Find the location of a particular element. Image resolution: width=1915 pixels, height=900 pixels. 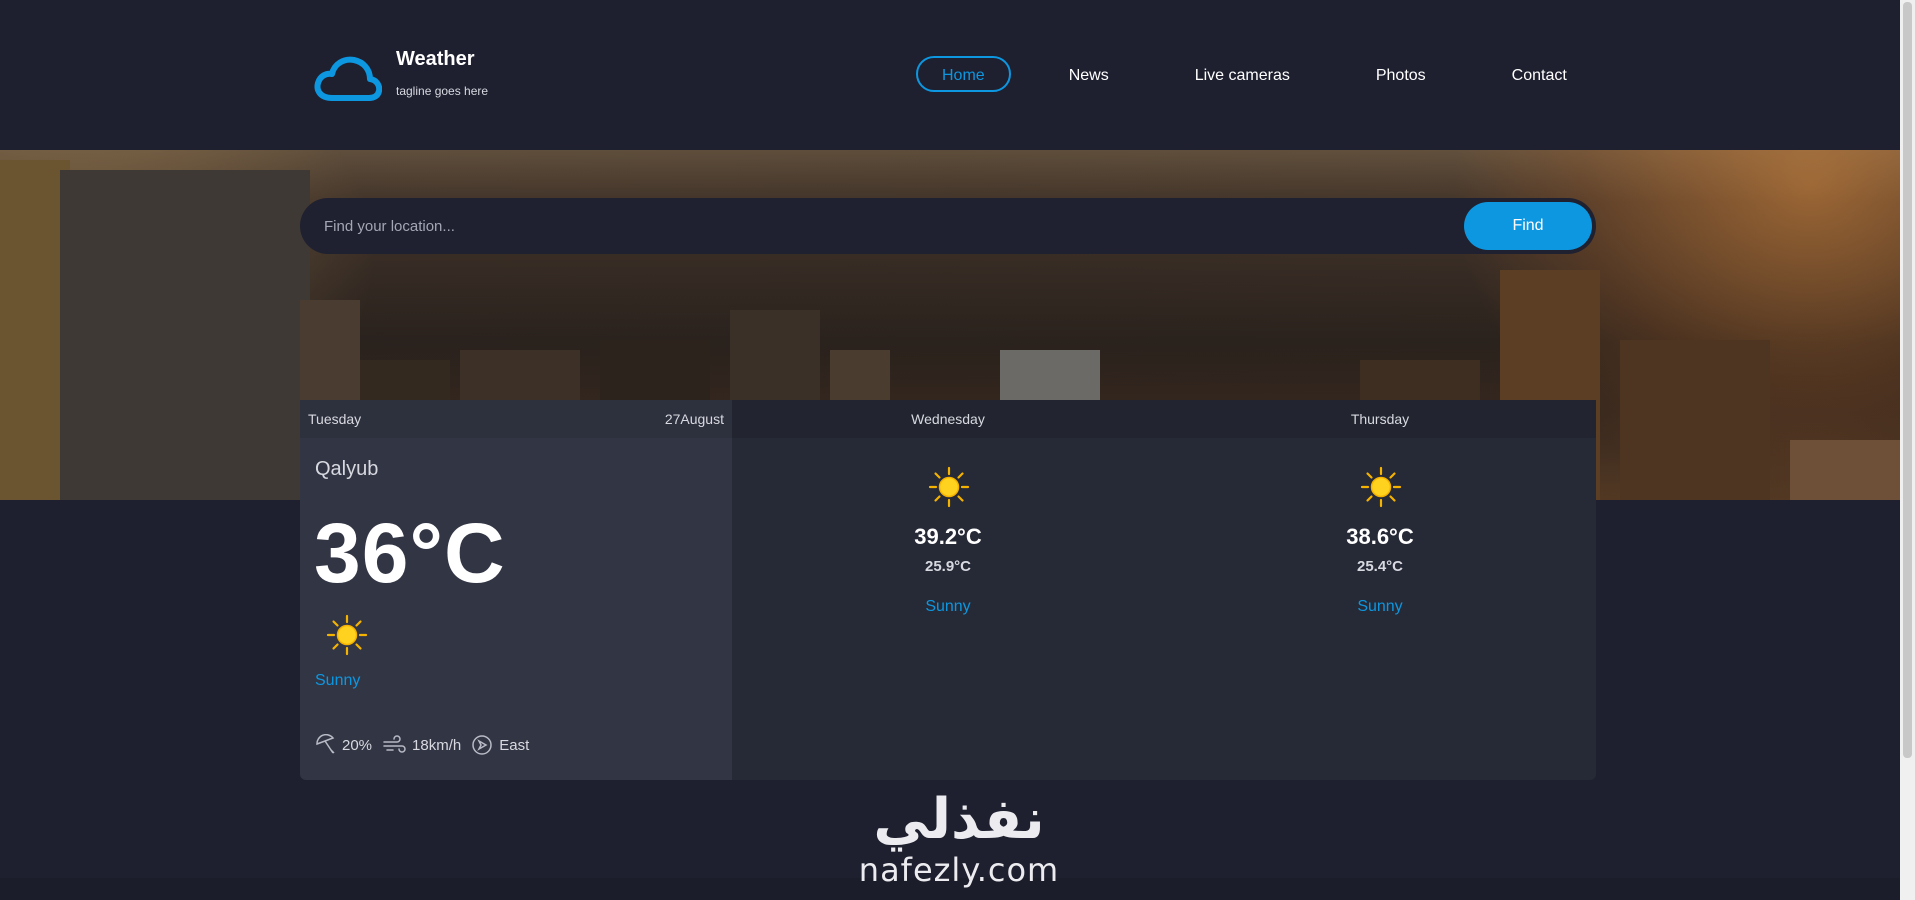

today-condition: Sunny is located at coordinates (338, 680).